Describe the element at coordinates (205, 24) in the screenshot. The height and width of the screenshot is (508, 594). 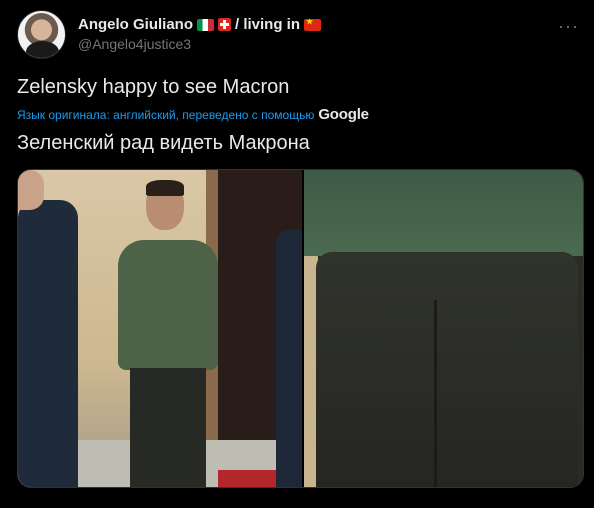
I see `italy-flag-icon` at that location.